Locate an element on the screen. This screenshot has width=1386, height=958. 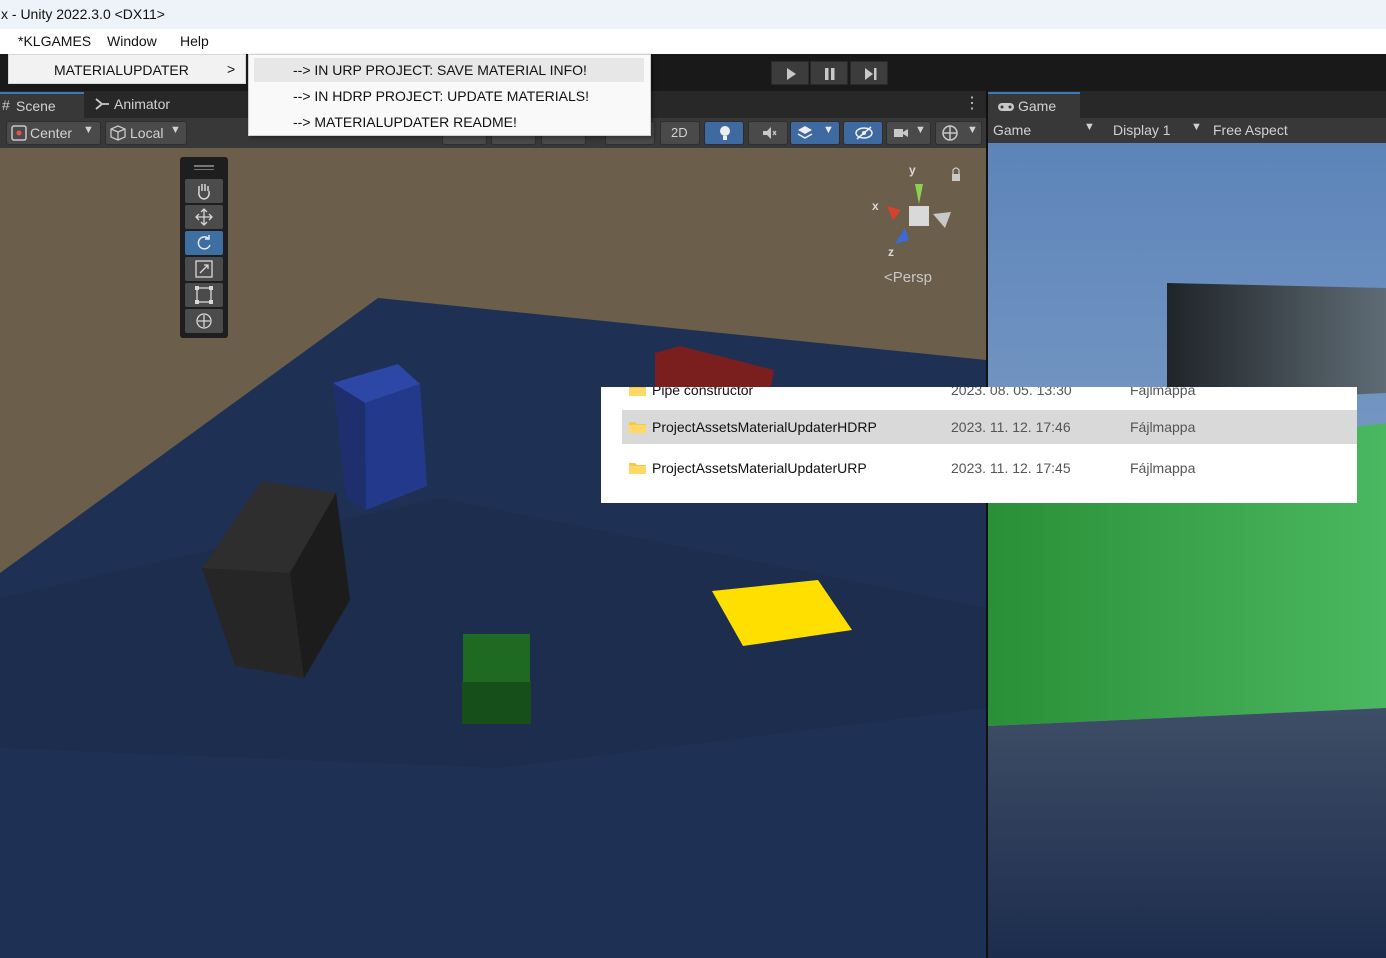
tab-game: Game is located at coordinates (1034, 105).